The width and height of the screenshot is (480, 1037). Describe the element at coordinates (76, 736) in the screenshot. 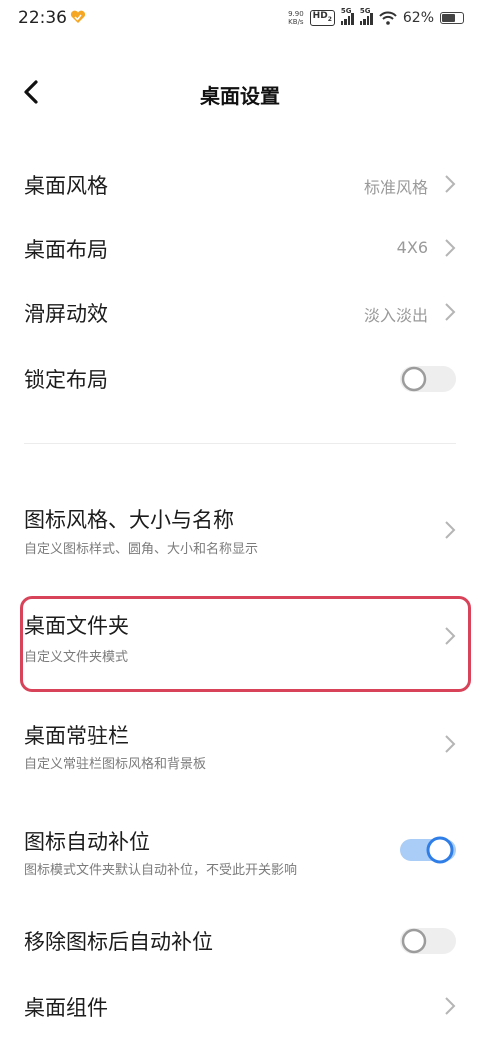

I see `setting-label: 桌面常驻栏` at that location.